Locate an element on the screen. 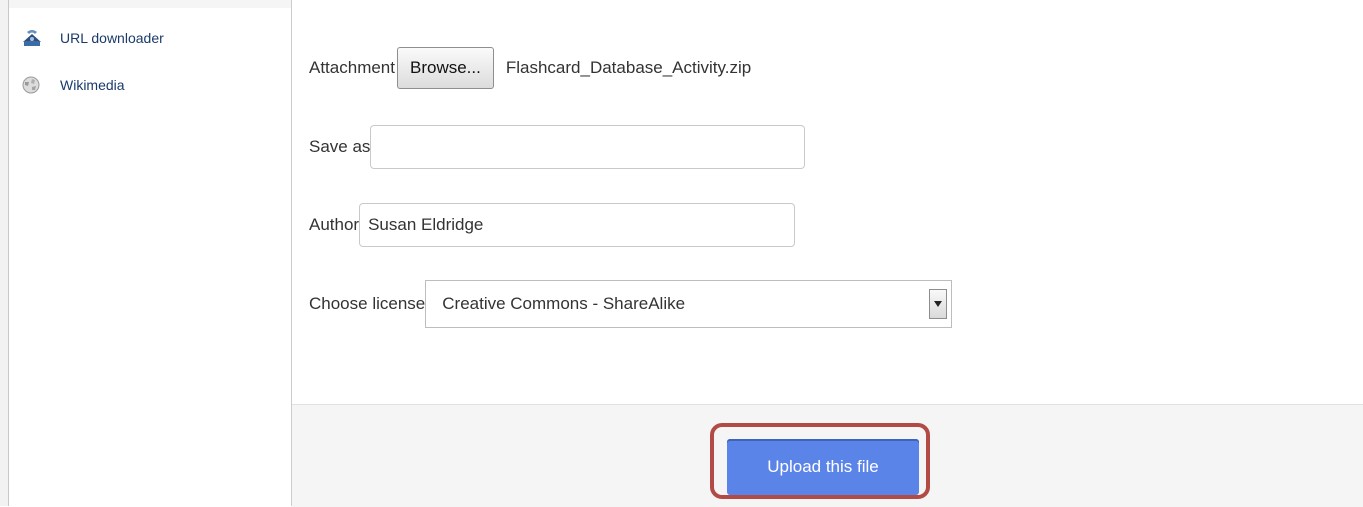  license-label: Choose license is located at coordinates (367, 303).